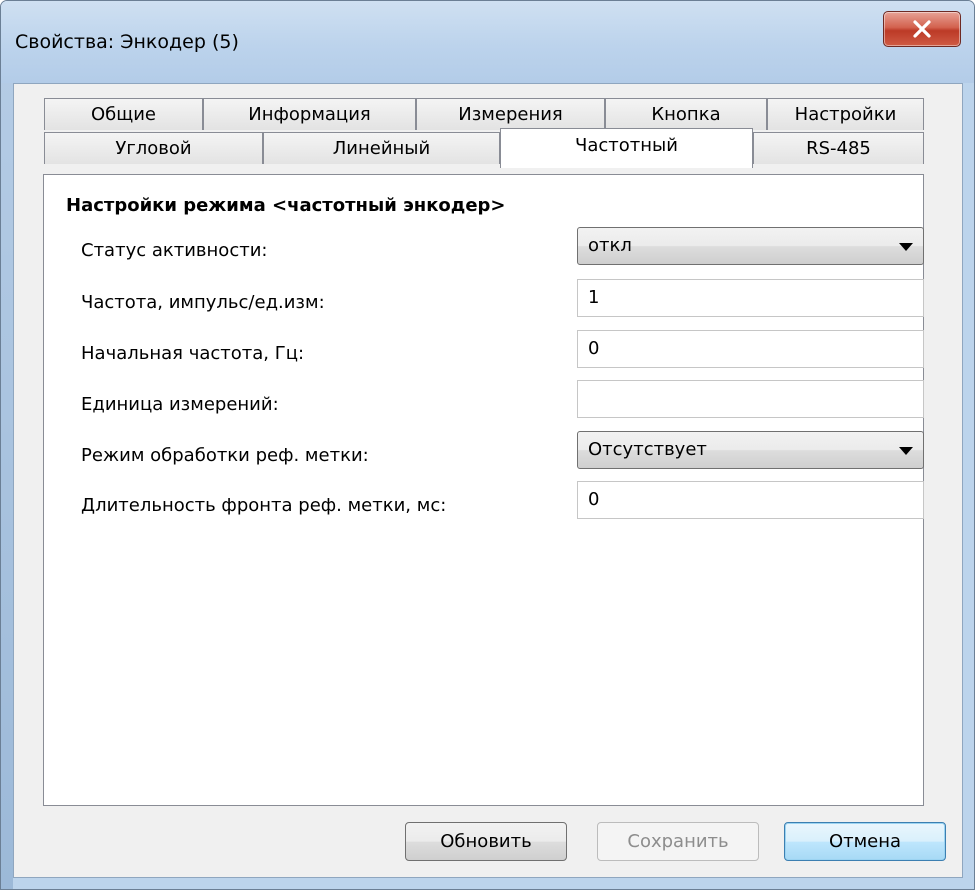  What do you see at coordinates (610, 245) in the screenshot?
I see `status-dropdown-value: откл` at bounding box center [610, 245].